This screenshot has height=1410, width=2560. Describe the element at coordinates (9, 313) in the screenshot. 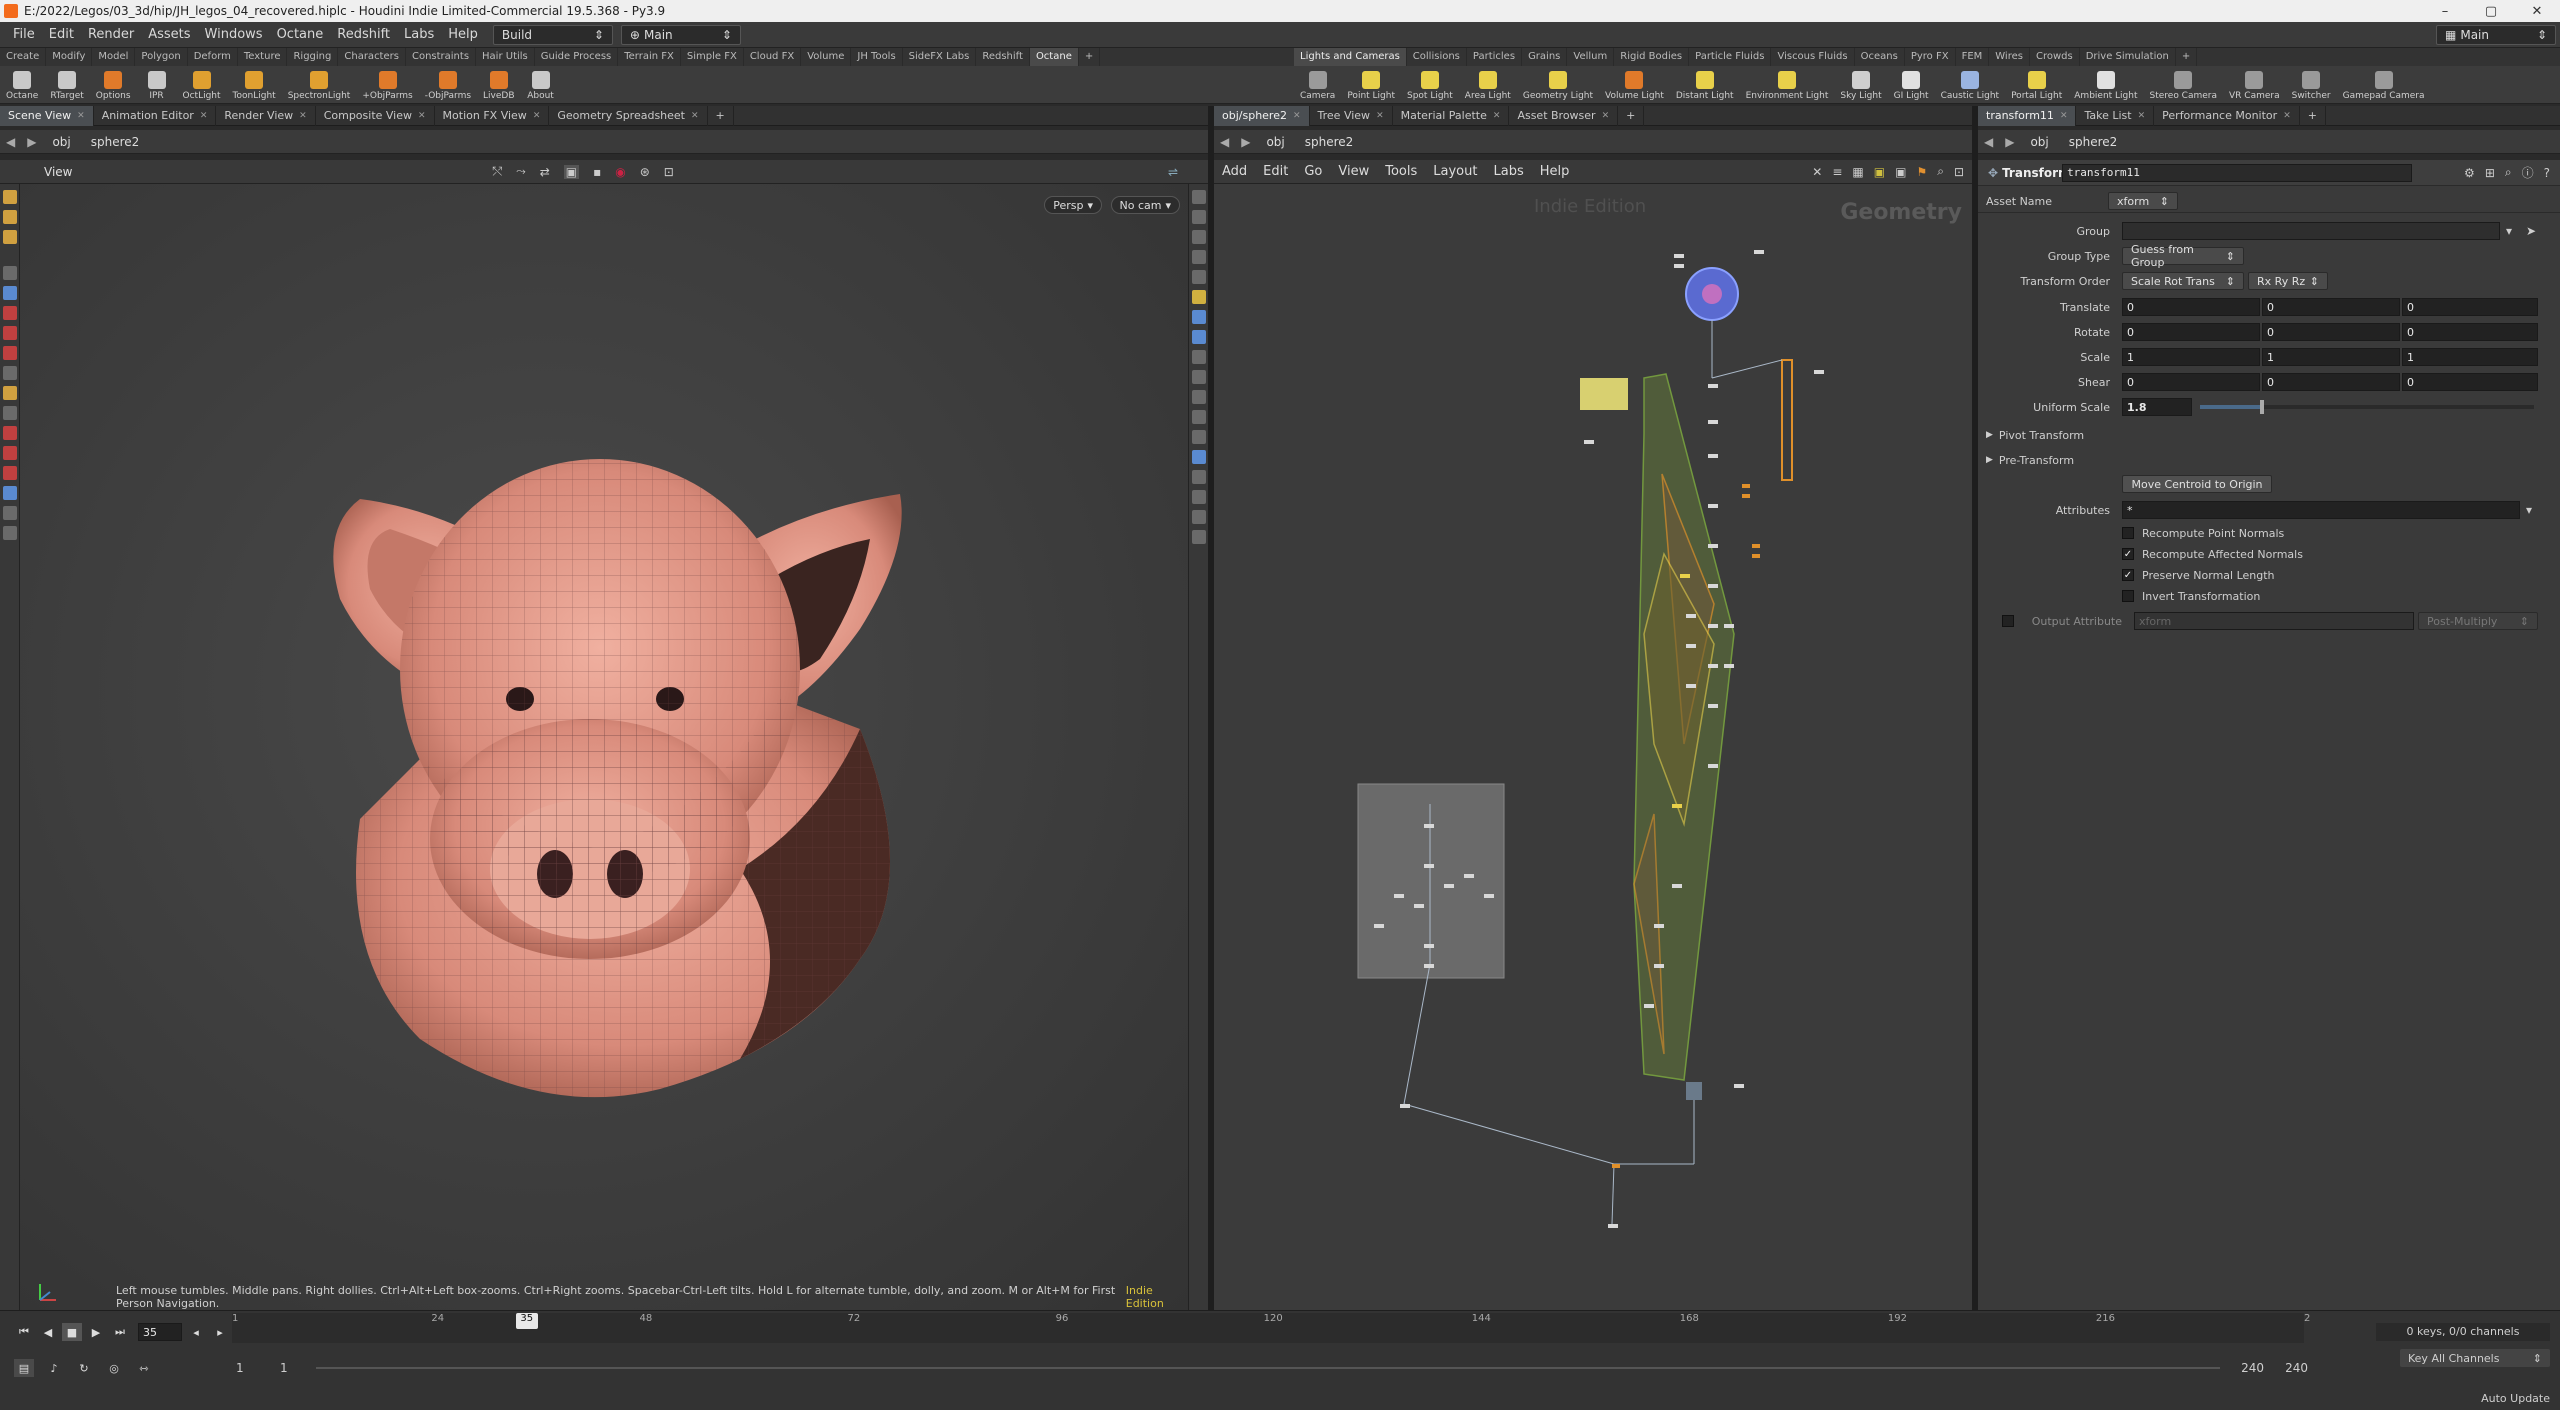

I see `move-icon` at that location.